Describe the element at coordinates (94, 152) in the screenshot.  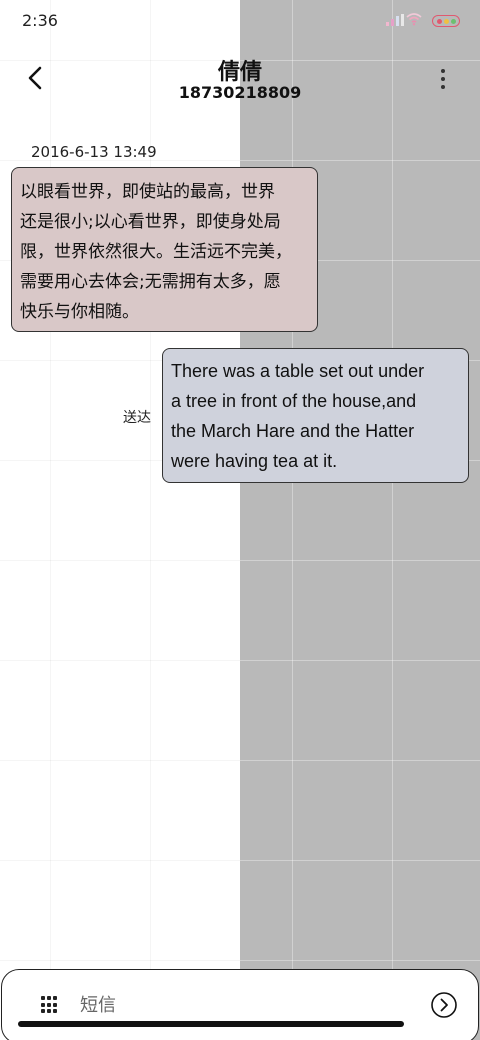
I see `message-timestamp: 2016-6-13 13:49` at that location.